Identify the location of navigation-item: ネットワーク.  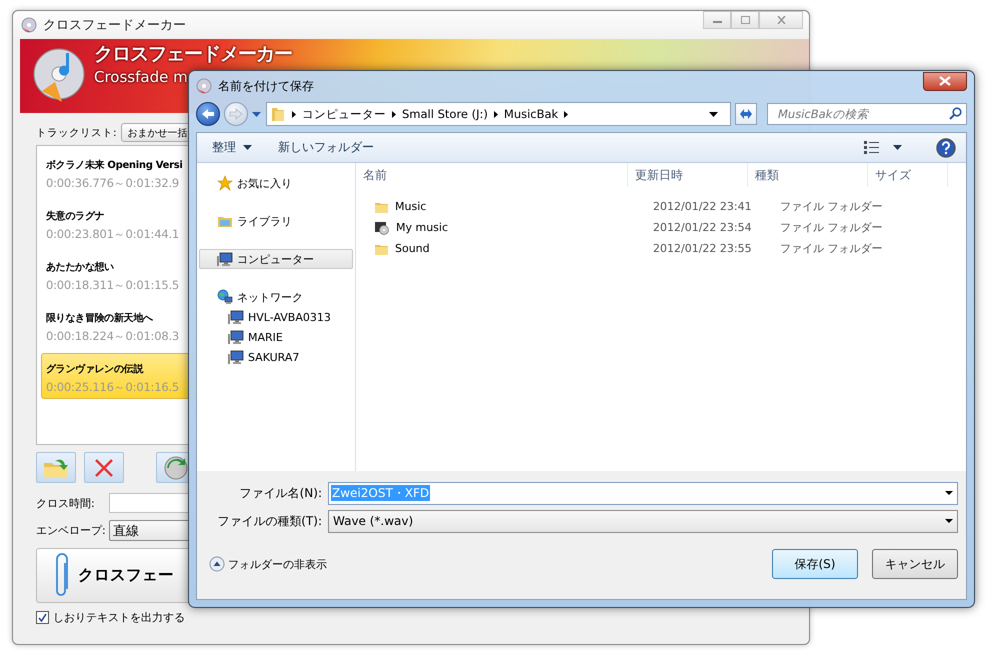
(276, 297).